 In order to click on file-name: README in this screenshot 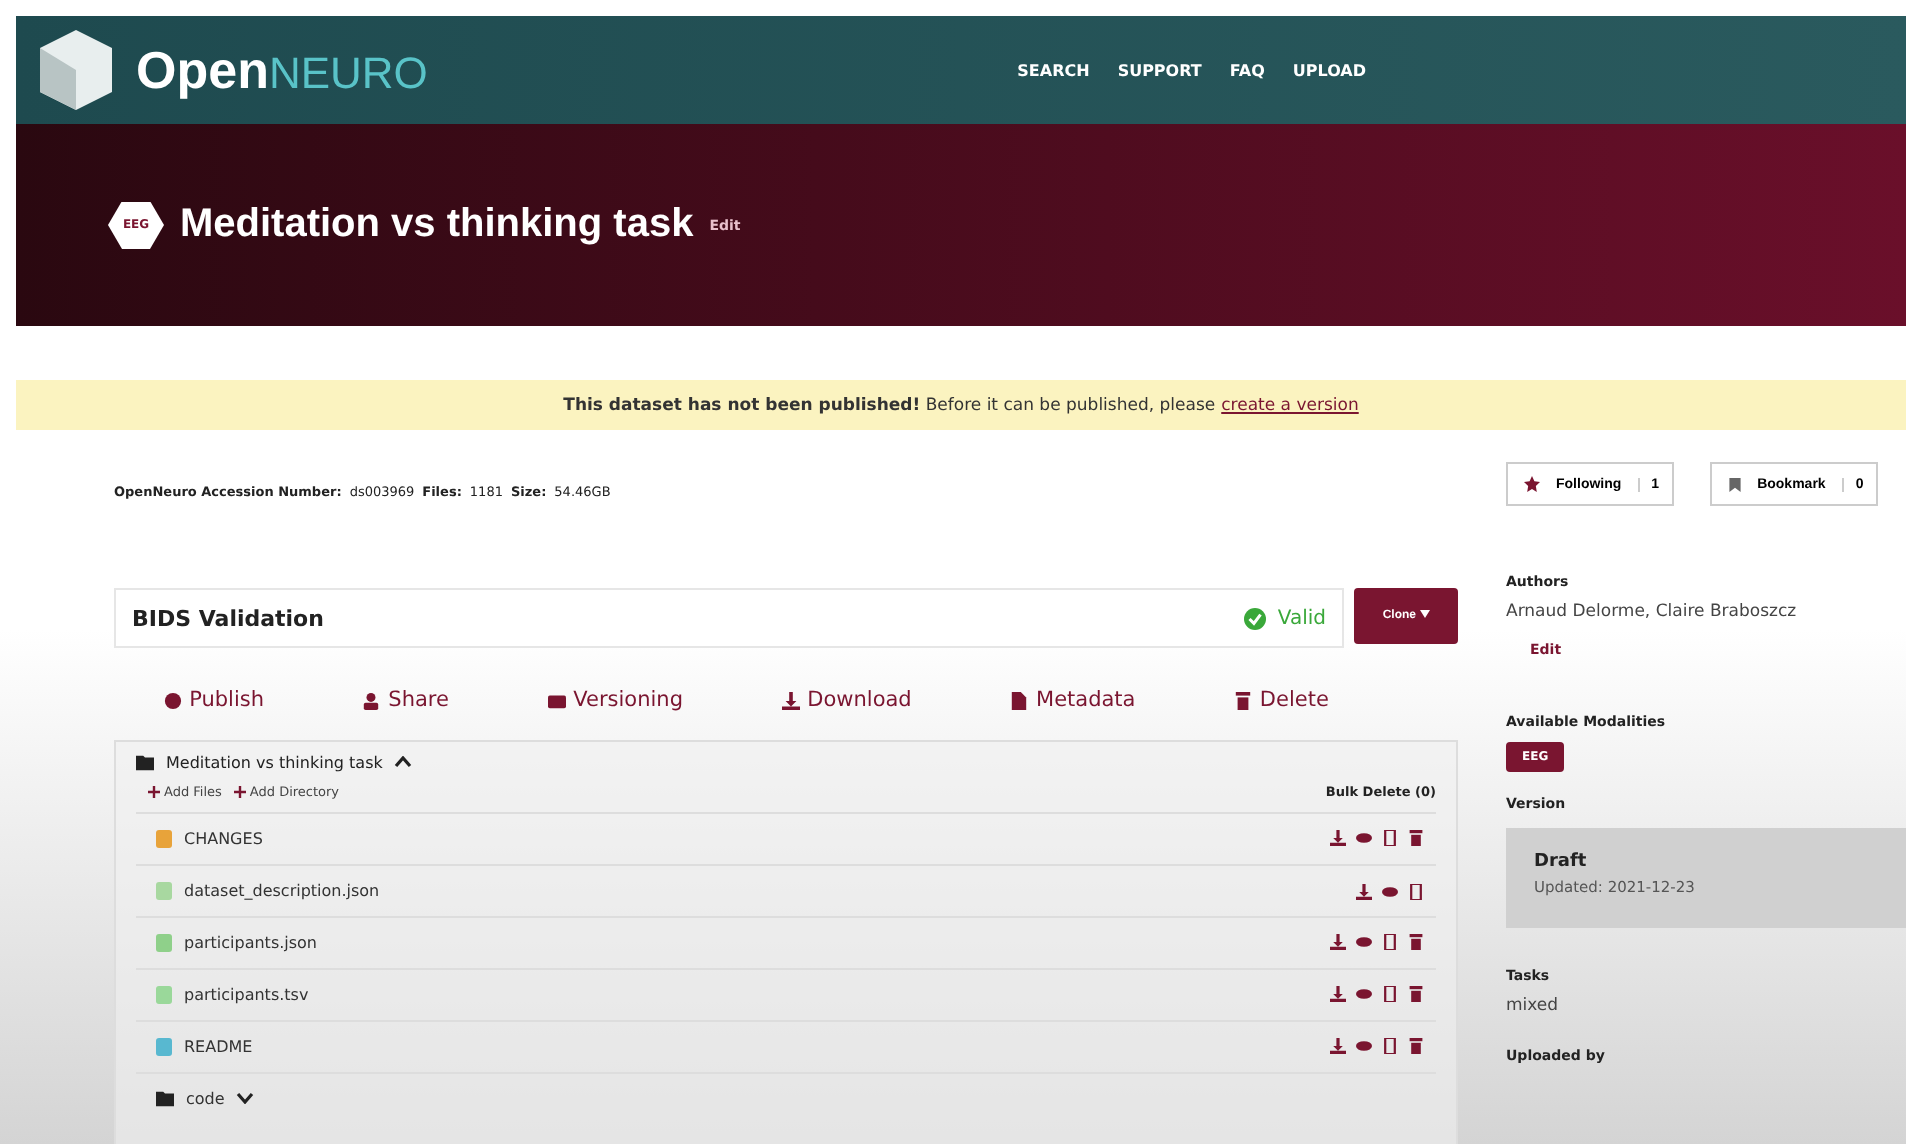, I will do `click(218, 1047)`.